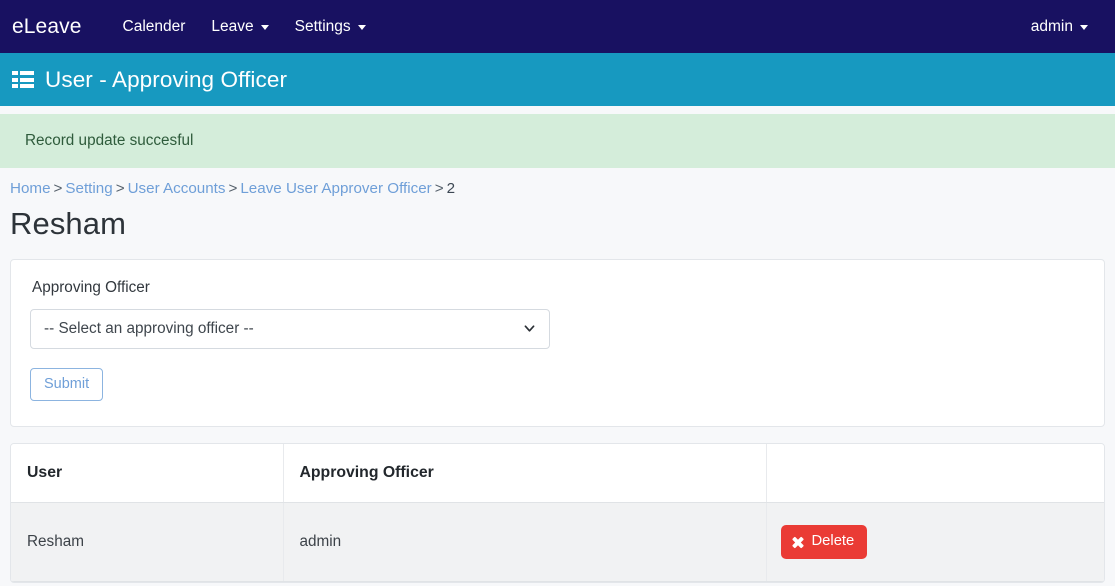 The image size is (1115, 586). What do you see at coordinates (177, 188) in the screenshot?
I see `breadcrumb-item-user-accounts: User Accounts` at bounding box center [177, 188].